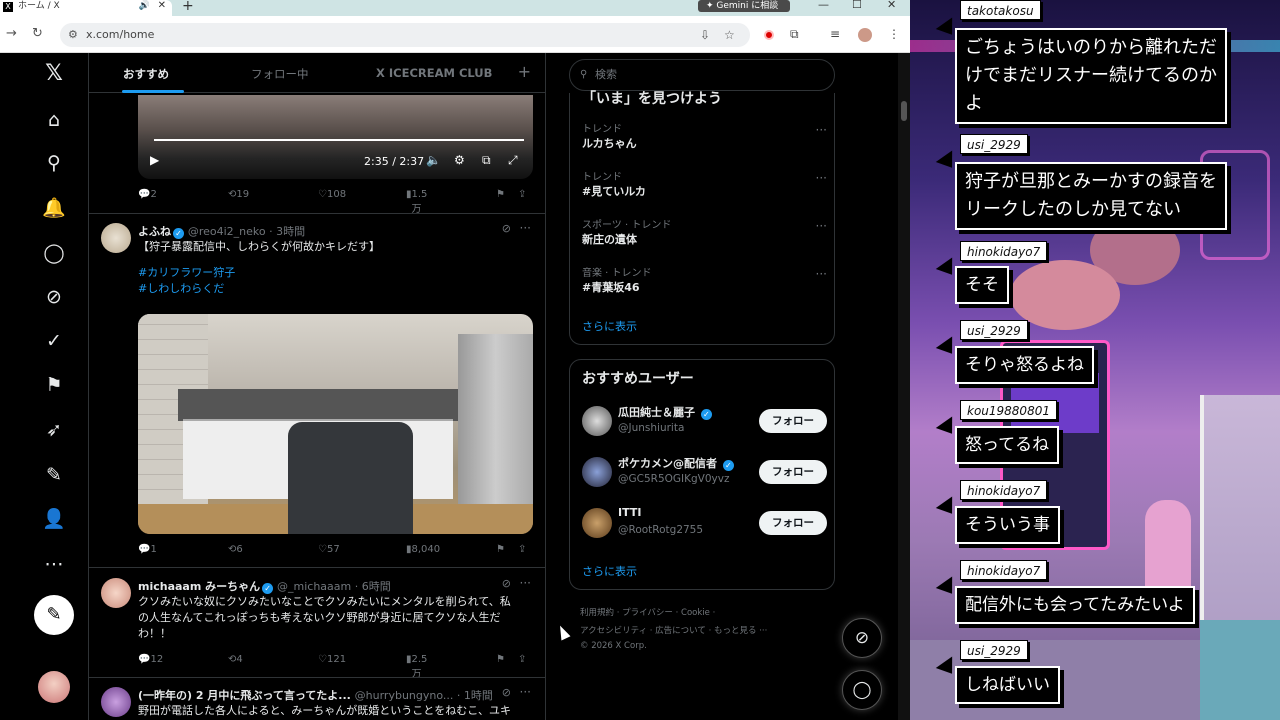 This screenshot has height=720, width=1280. What do you see at coordinates (54, 475) in the screenshot?
I see `articles-icon: ✎` at bounding box center [54, 475].